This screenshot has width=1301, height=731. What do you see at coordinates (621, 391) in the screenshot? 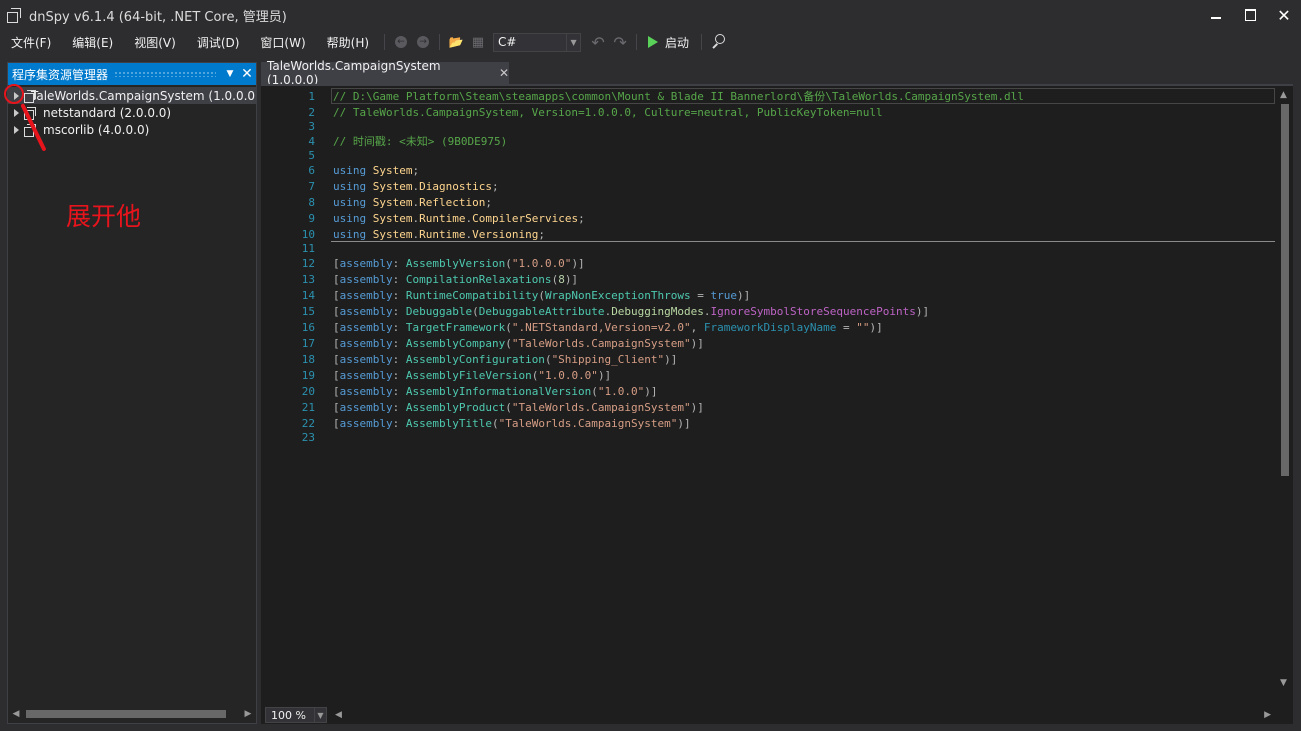
I see `string-literal: "1.0.0"` at bounding box center [621, 391].